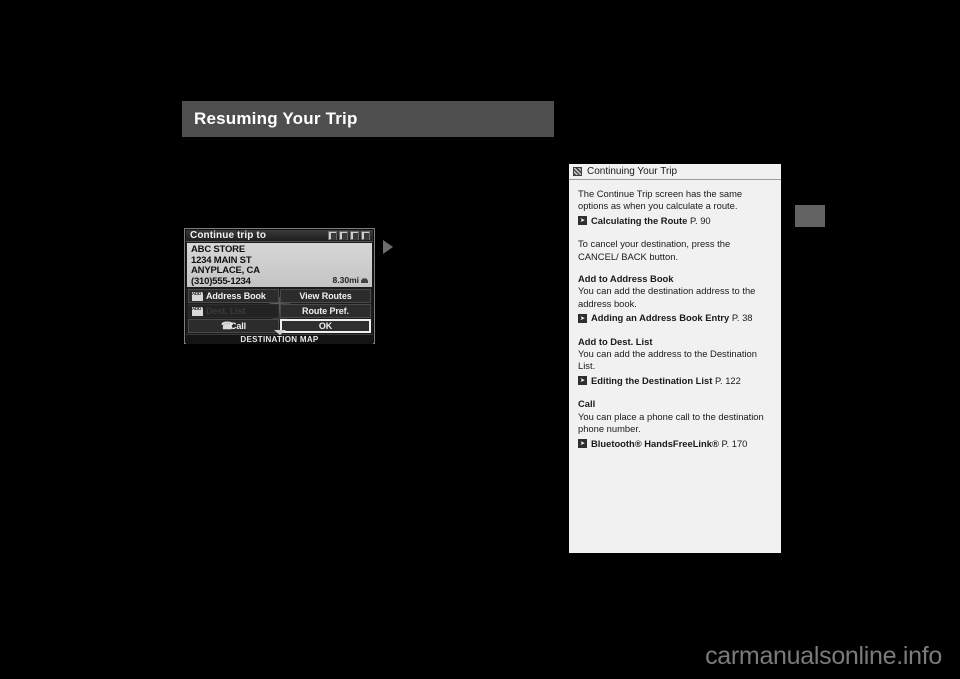 The height and width of the screenshot is (679, 960). I want to click on status-icon-group, so click(349, 235).